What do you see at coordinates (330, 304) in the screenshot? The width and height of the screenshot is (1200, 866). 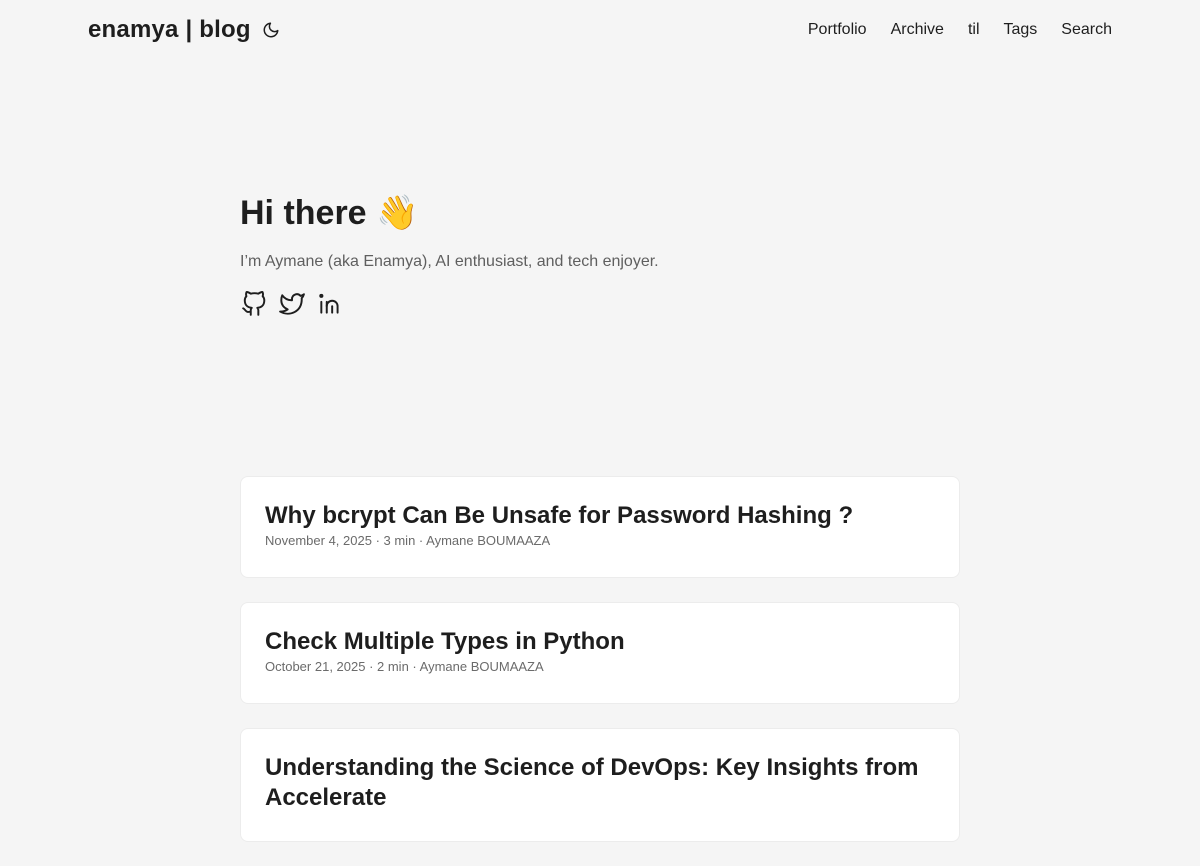 I see `linkedin-icon` at bounding box center [330, 304].